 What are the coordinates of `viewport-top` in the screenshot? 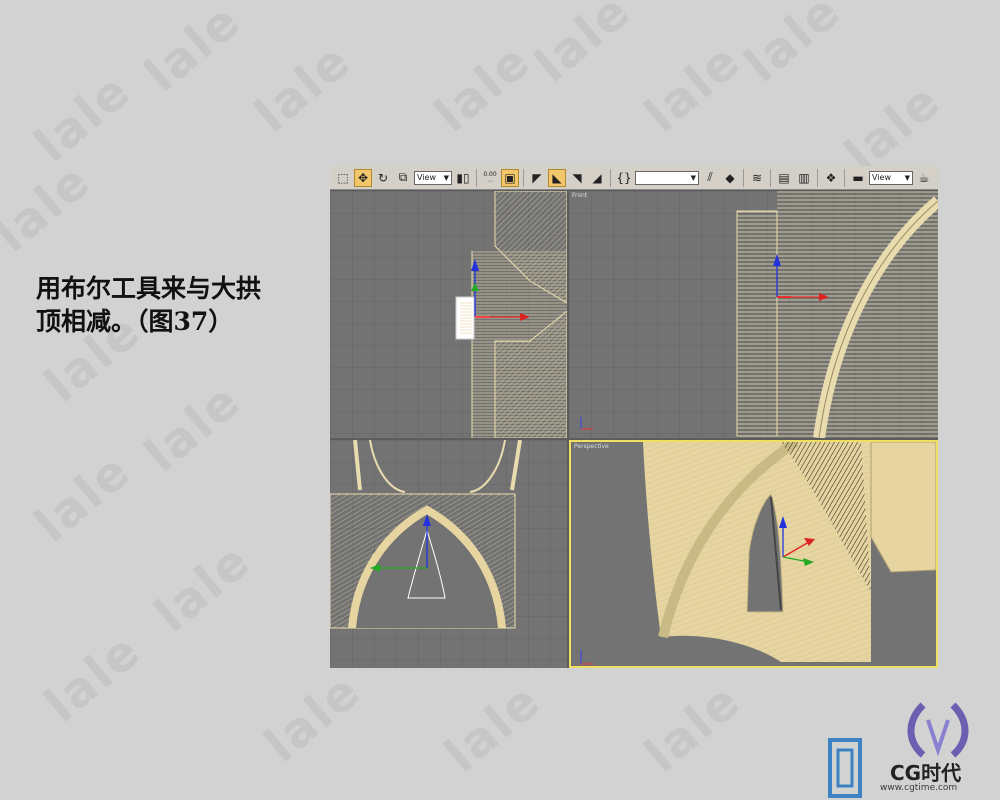 It's located at (448, 314).